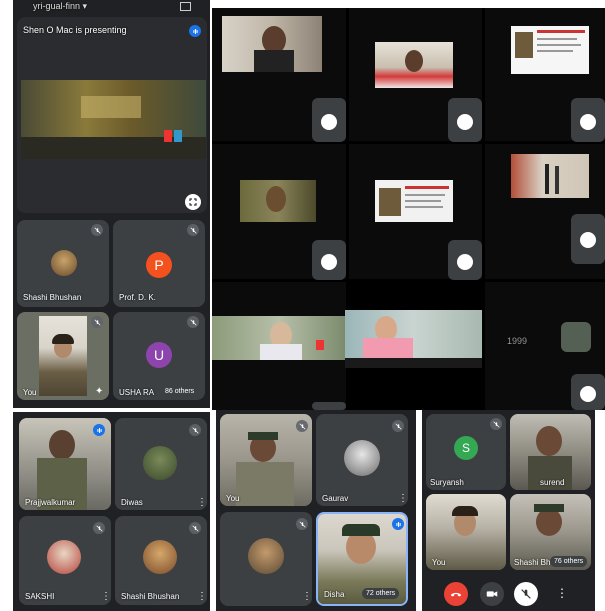  I want to click on avatar: S, so click(466, 448).